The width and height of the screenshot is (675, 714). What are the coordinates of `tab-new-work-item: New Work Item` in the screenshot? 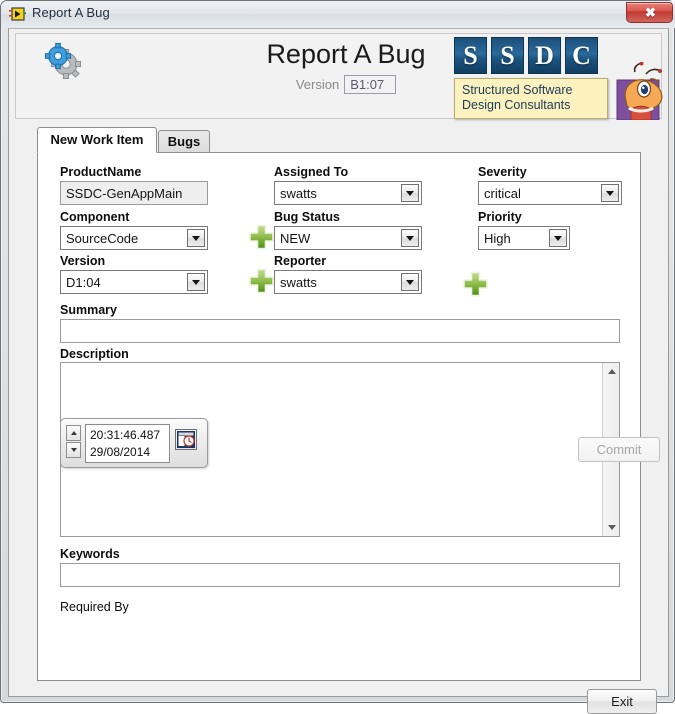 It's located at (97, 140).